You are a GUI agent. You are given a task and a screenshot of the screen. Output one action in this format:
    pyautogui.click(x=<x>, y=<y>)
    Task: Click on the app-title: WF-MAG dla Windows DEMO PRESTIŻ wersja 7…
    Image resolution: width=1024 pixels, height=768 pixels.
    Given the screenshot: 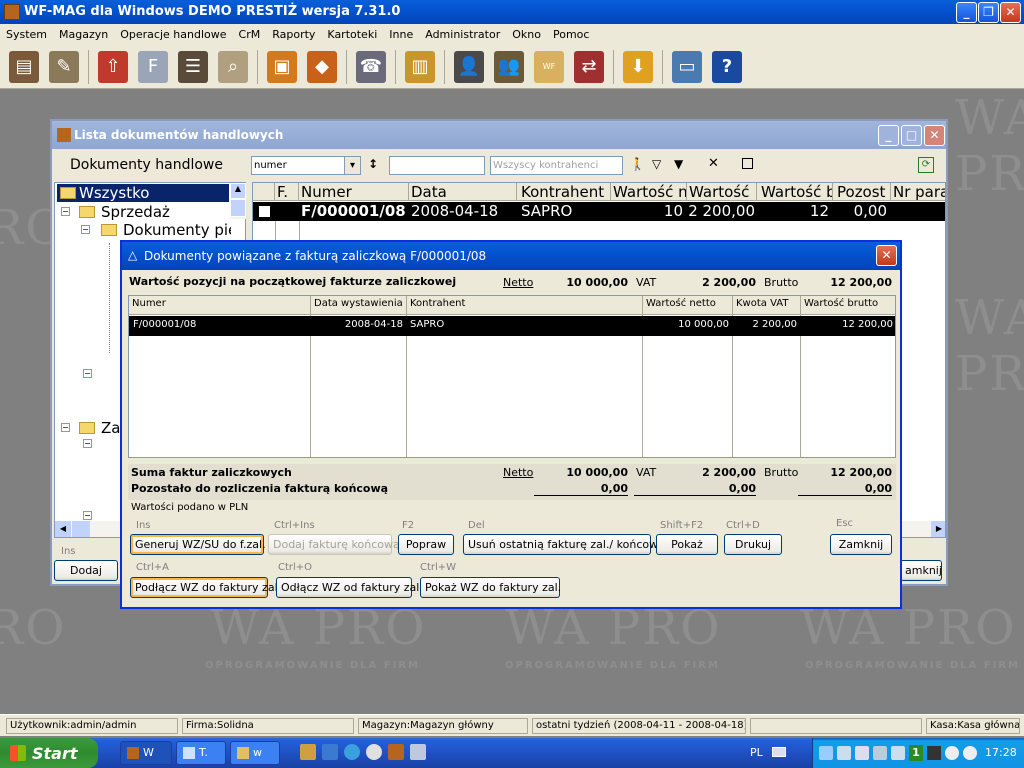 What is the action you would take?
    pyautogui.click(x=212, y=11)
    